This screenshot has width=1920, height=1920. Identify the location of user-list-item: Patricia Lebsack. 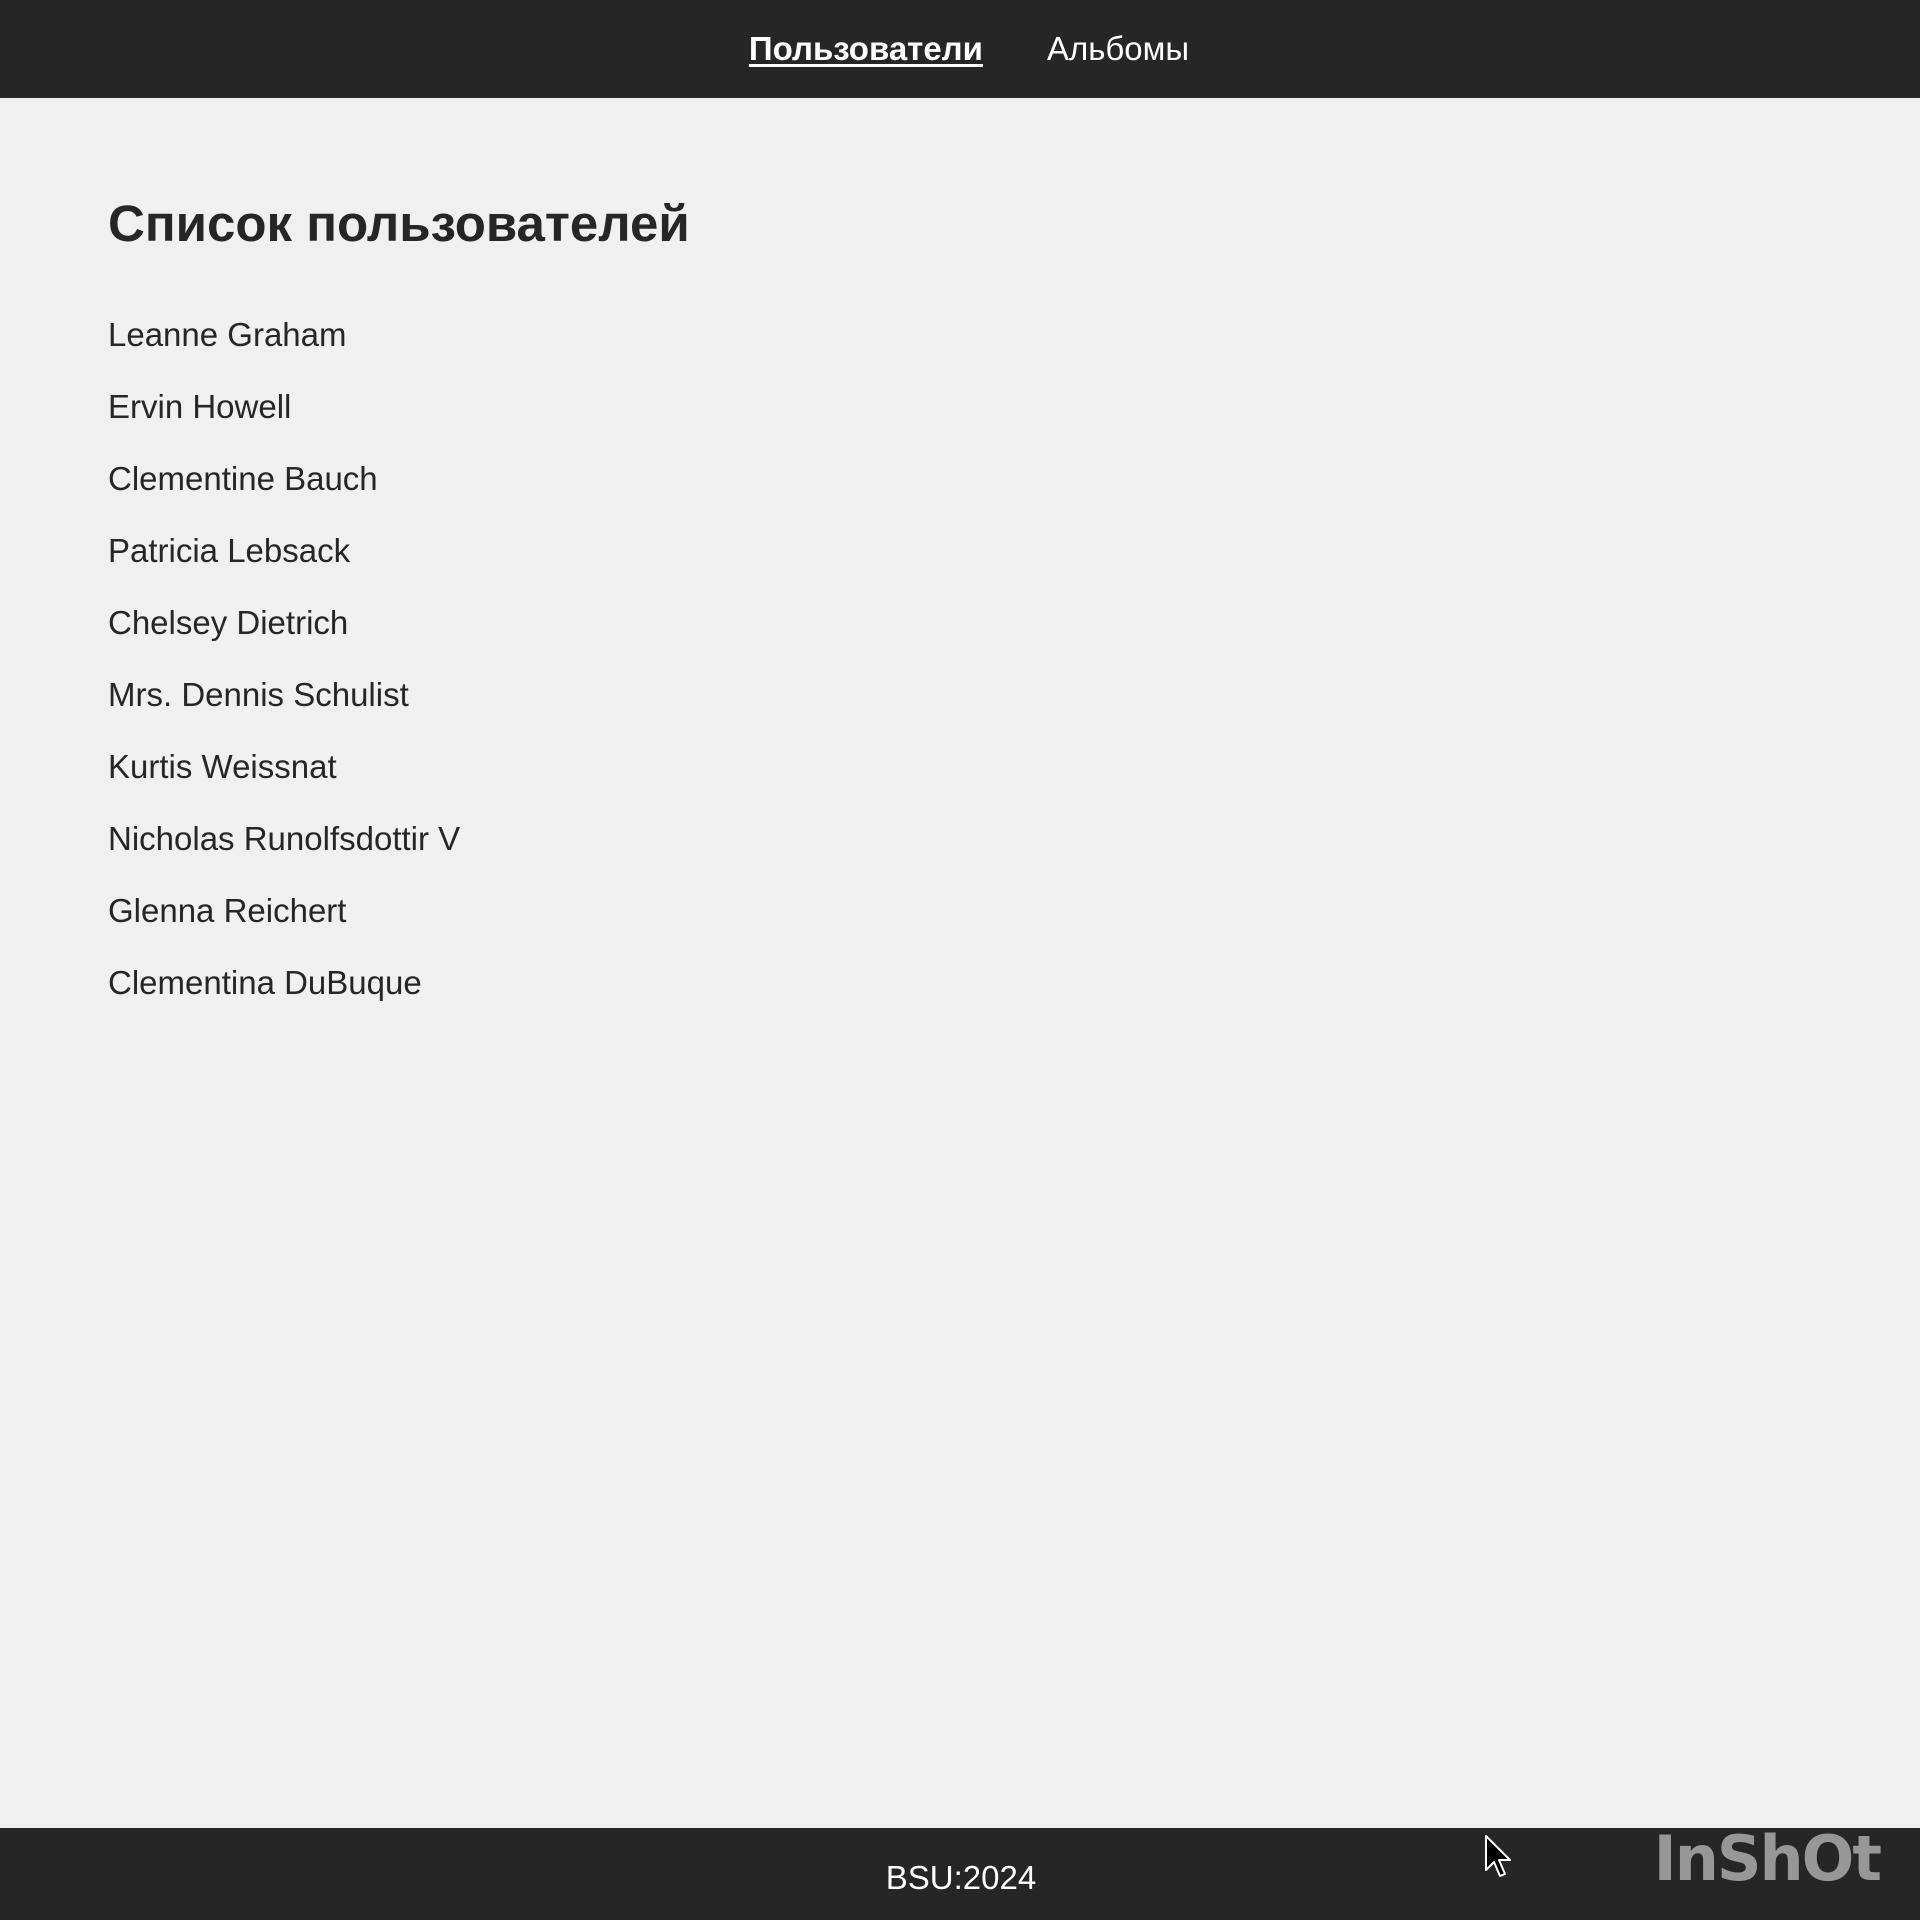
(284, 569).